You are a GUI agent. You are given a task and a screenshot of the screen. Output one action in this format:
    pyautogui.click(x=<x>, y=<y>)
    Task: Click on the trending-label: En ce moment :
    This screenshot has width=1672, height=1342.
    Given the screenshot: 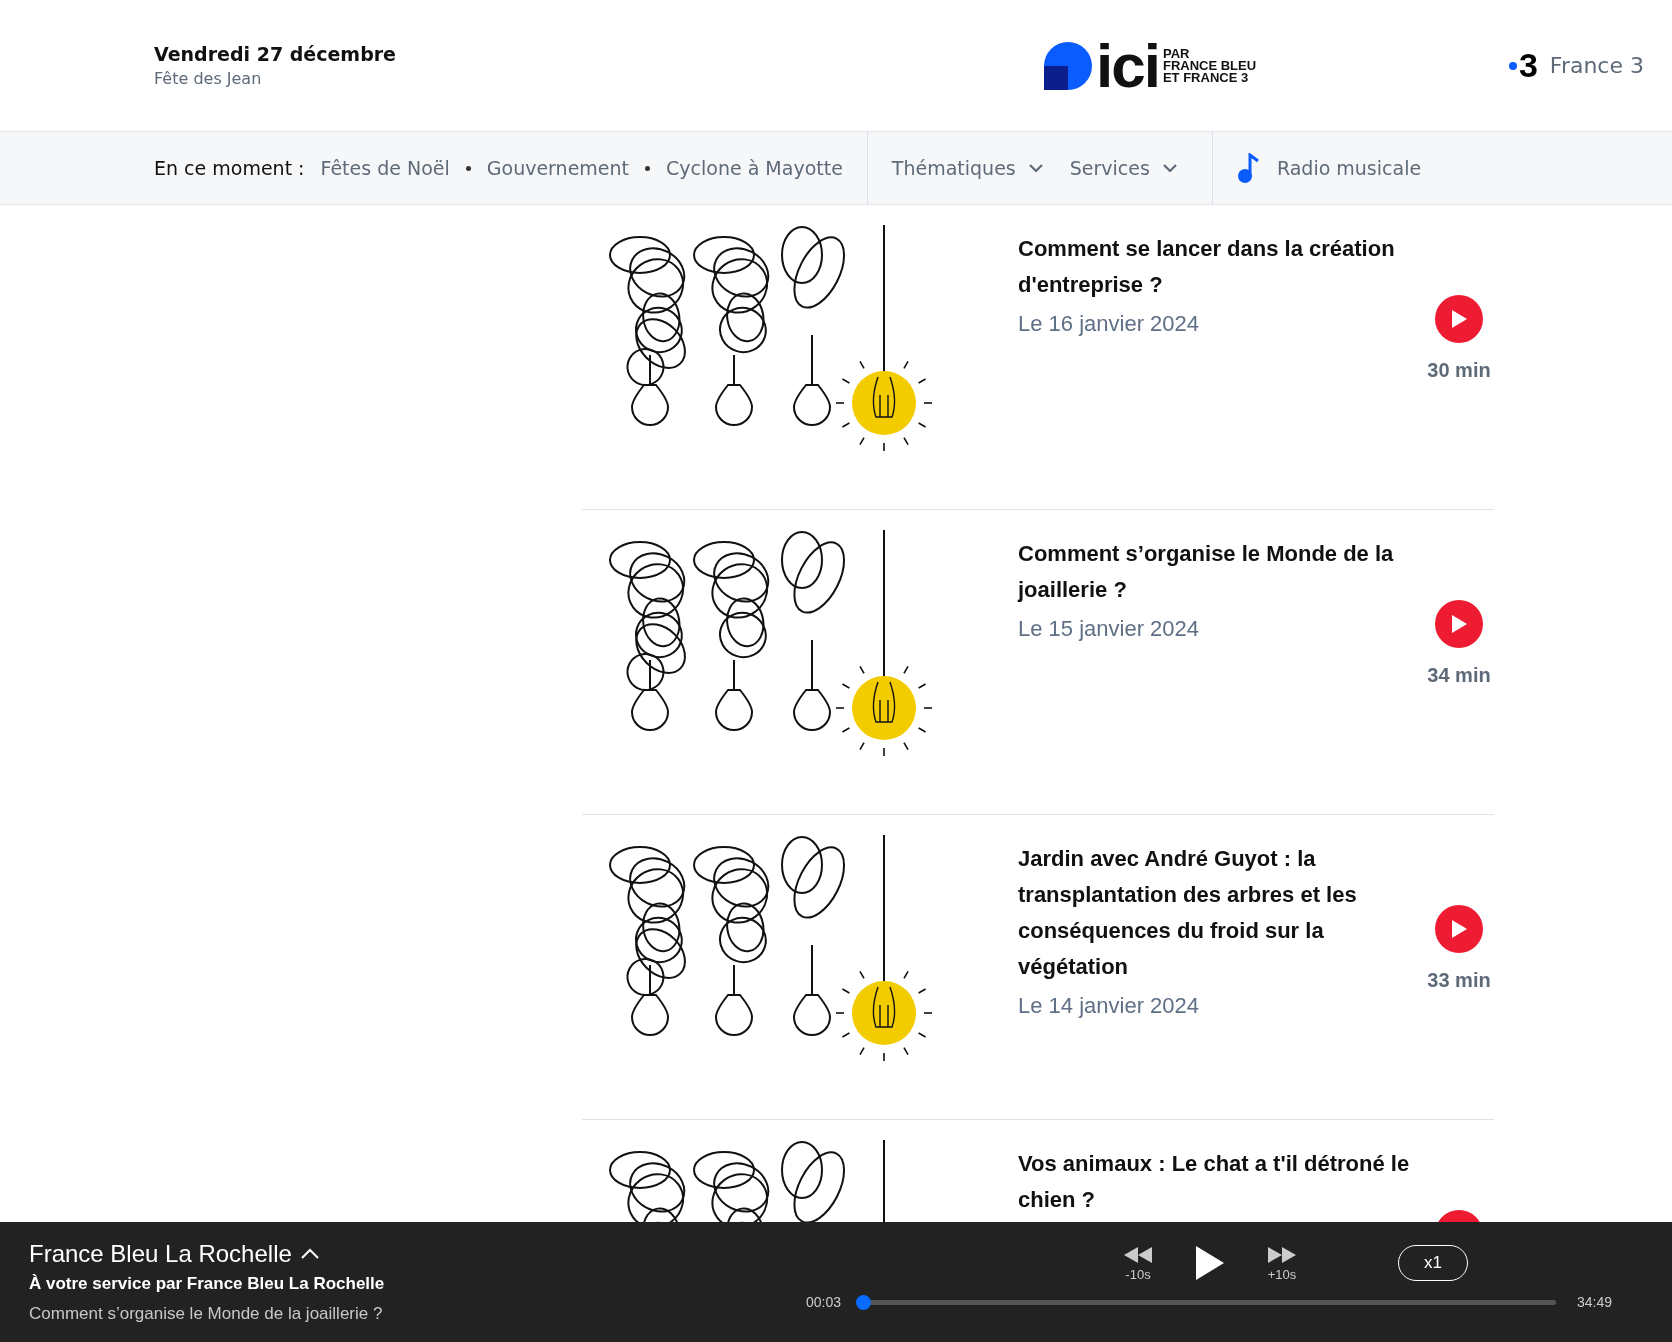 What is the action you would take?
    pyautogui.click(x=229, y=168)
    